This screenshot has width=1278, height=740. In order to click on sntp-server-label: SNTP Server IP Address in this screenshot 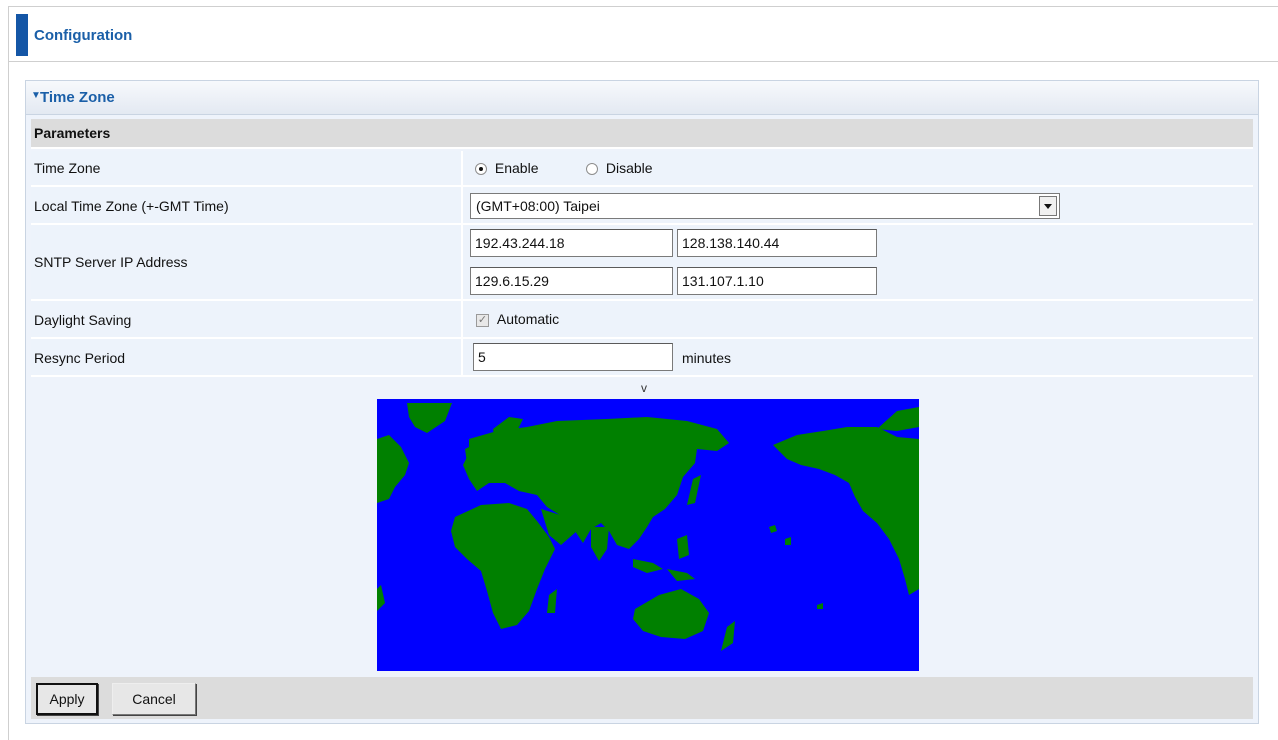, I will do `click(111, 262)`.